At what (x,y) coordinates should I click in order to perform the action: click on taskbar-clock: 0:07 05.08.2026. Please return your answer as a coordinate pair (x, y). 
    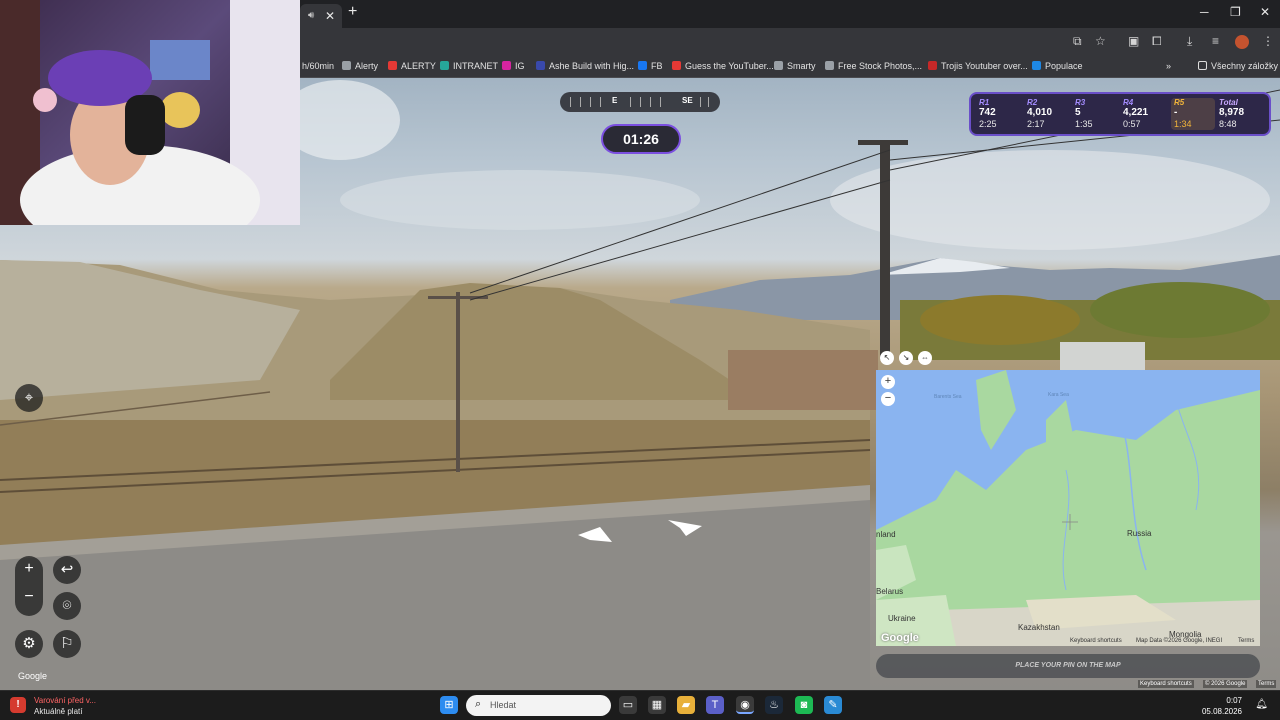
    Looking at the image, I should click on (1222, 706).